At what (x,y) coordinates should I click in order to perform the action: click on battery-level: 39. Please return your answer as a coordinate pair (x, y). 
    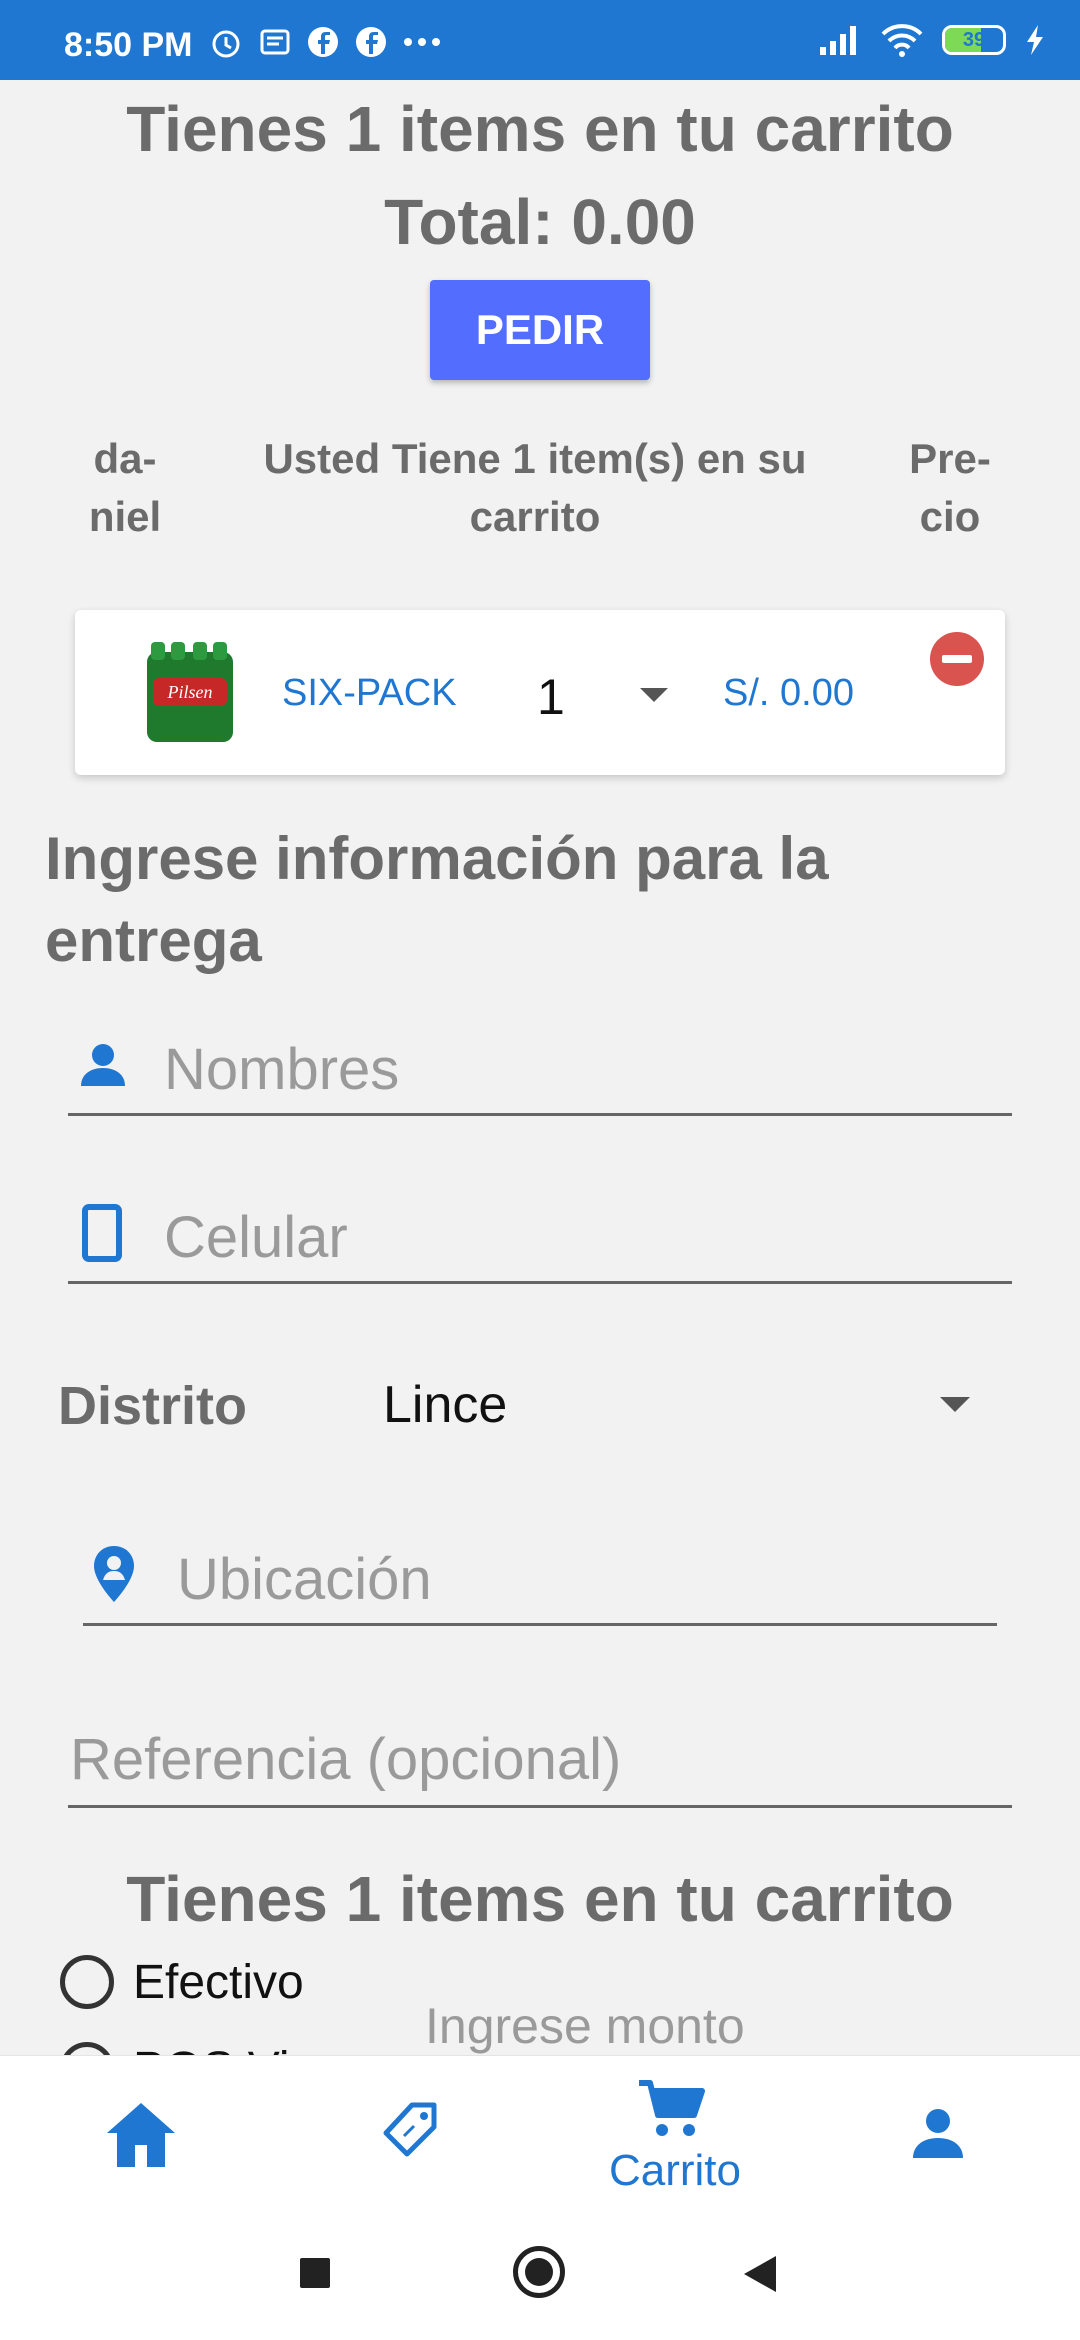
    Looking at the image, I should click on (974, 40).